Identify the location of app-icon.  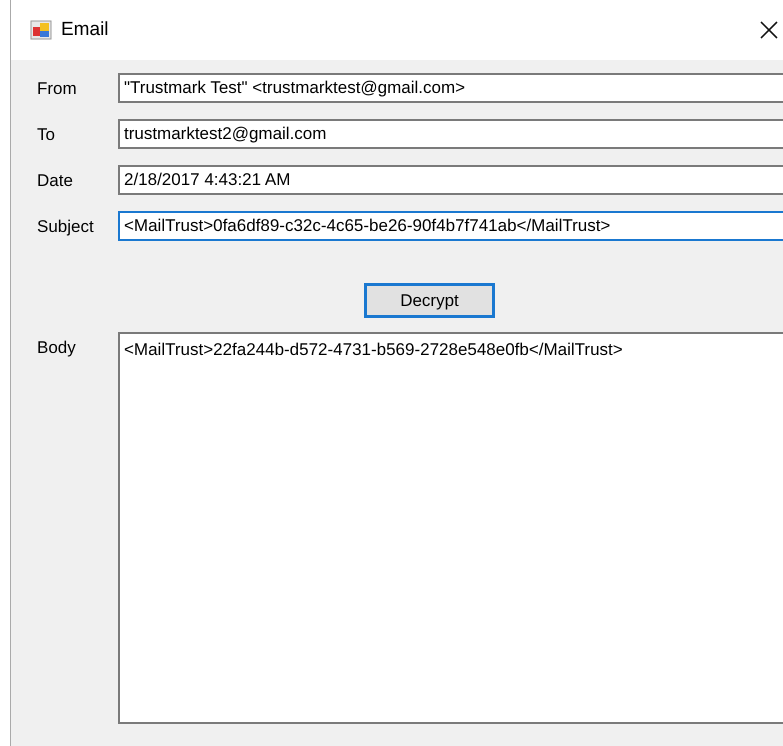
(41, 30).